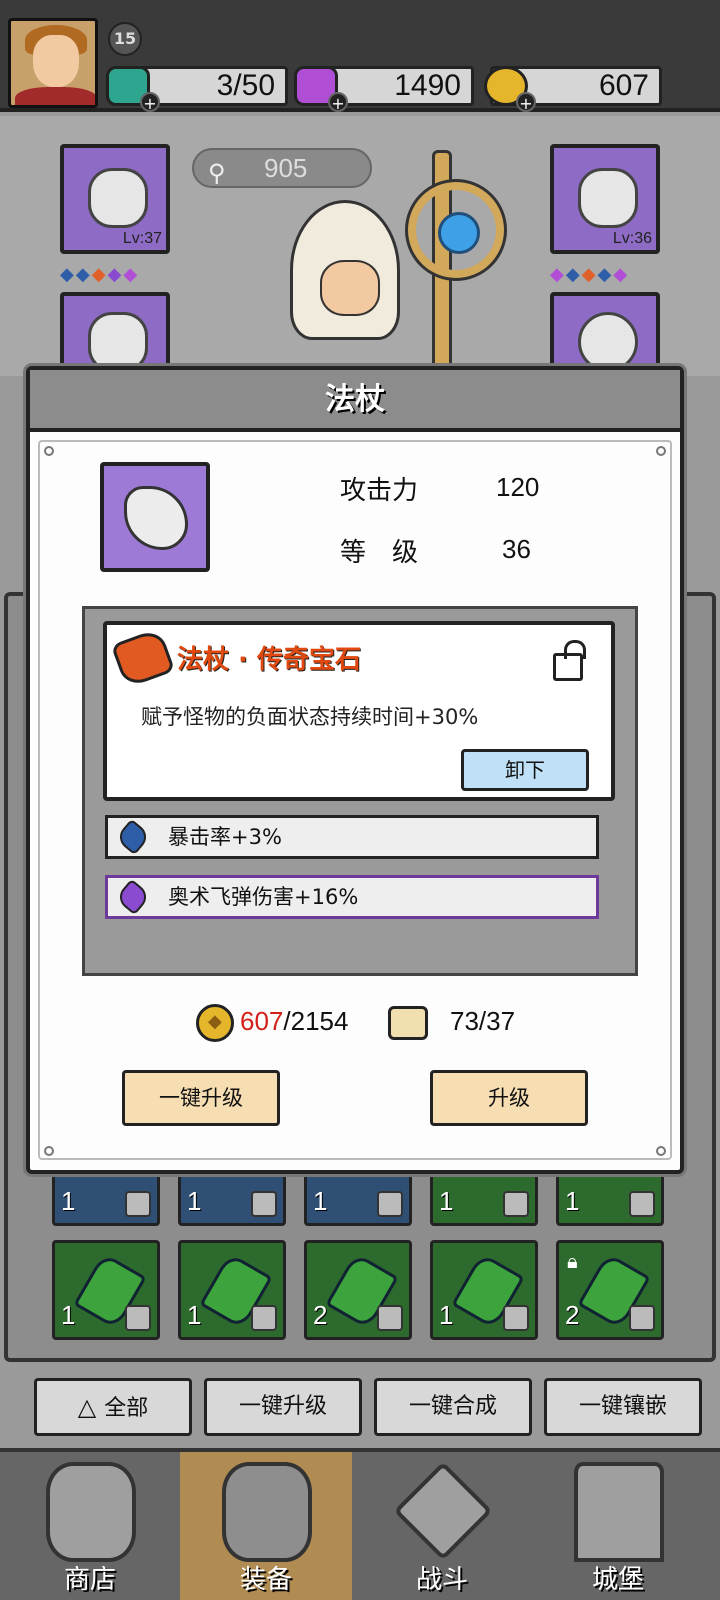 Image resolution: width=720 pixels, height=1600 pixels. I want to click on unlock-icon, so click(569, 660).